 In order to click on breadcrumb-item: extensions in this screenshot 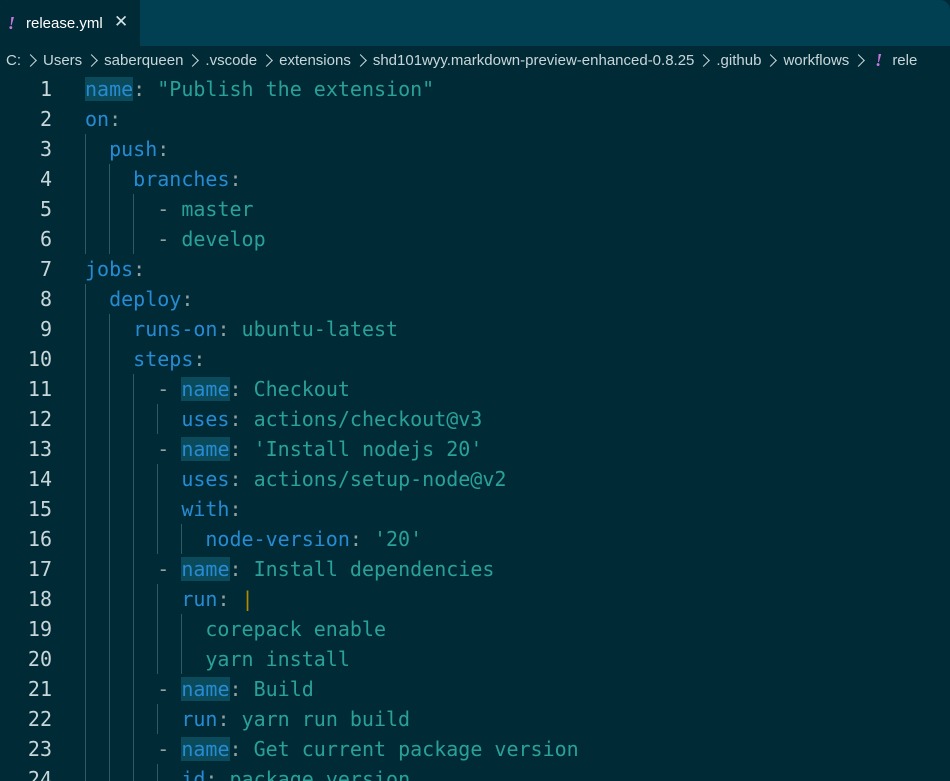, I will do `click(315, 60)`.